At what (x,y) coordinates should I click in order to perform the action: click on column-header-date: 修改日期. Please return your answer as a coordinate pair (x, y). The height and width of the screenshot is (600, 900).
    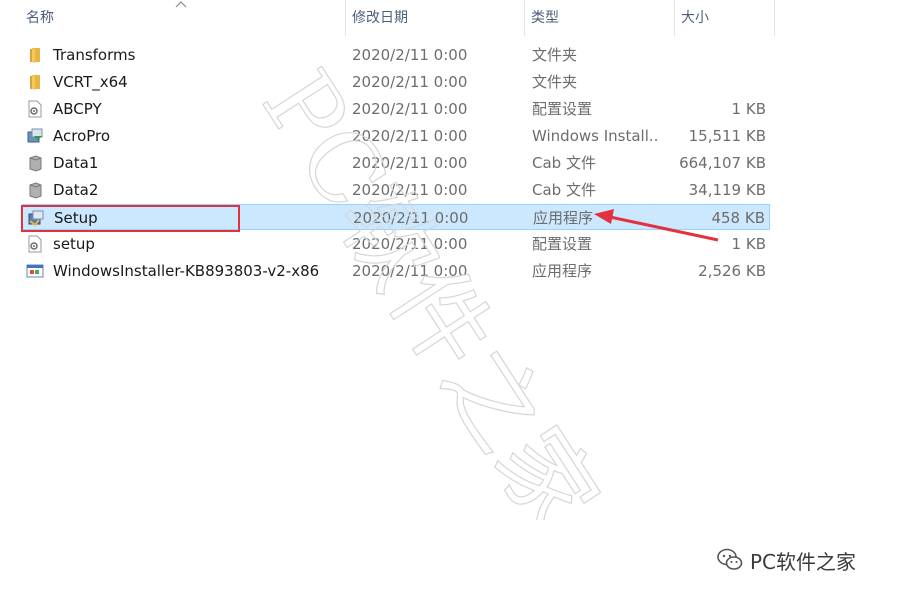
    Looking at the image, I should click on (435, 18).